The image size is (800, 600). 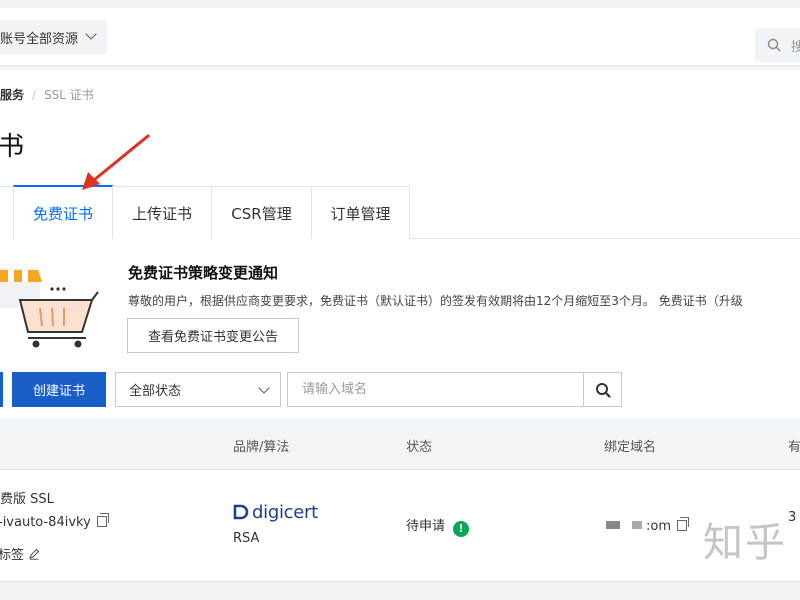 I want to click on tab-upload-cert-label: 上传证书, so click(x=161, y=213).